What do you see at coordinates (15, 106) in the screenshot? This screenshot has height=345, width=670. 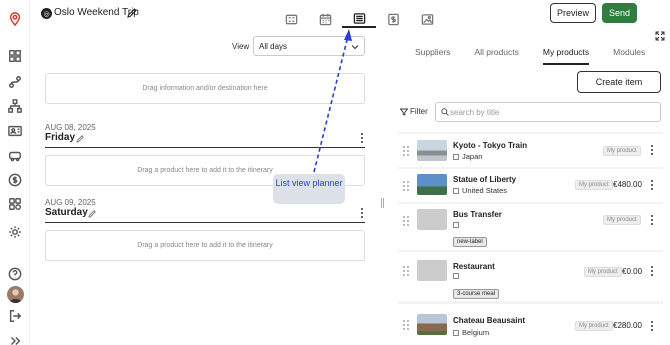 I see `hierarchy-icon` at bounding box center [15, 106].